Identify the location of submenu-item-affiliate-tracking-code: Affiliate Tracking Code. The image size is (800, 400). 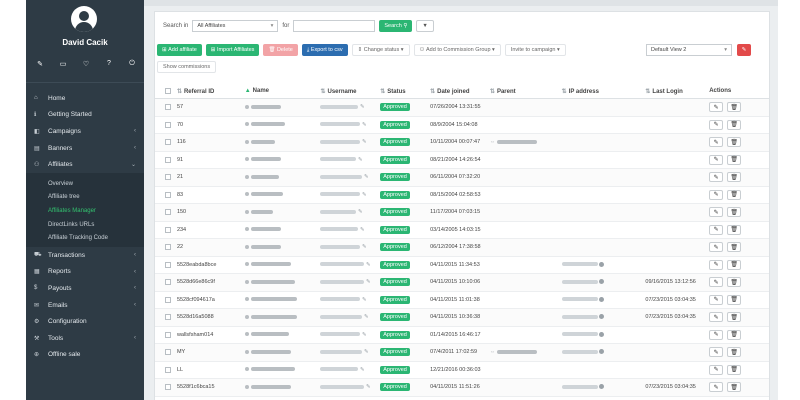
(85, 238).